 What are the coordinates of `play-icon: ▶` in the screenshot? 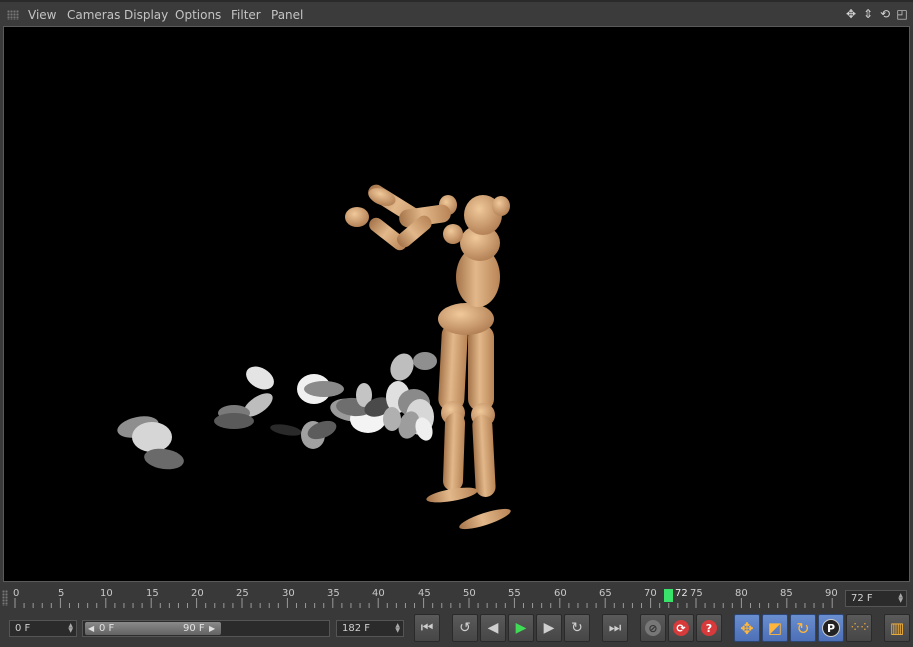 It's located at (521, 628).